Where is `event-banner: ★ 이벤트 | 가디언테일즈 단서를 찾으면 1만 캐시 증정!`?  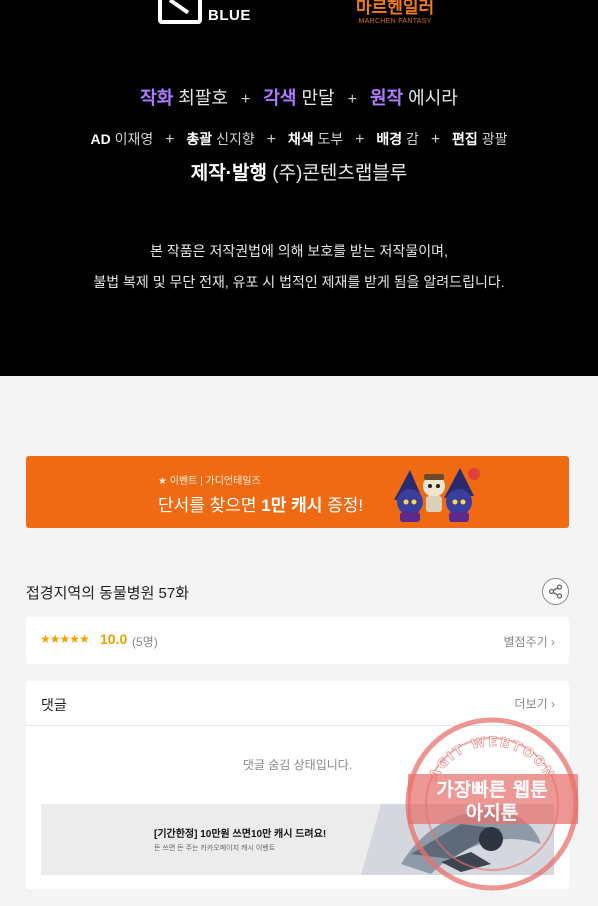
event-banner: ★ 이벤트 | 가디언테일즈 단서를 찾으면 1만 캐시 증정! is located at coordinates (297, 492).